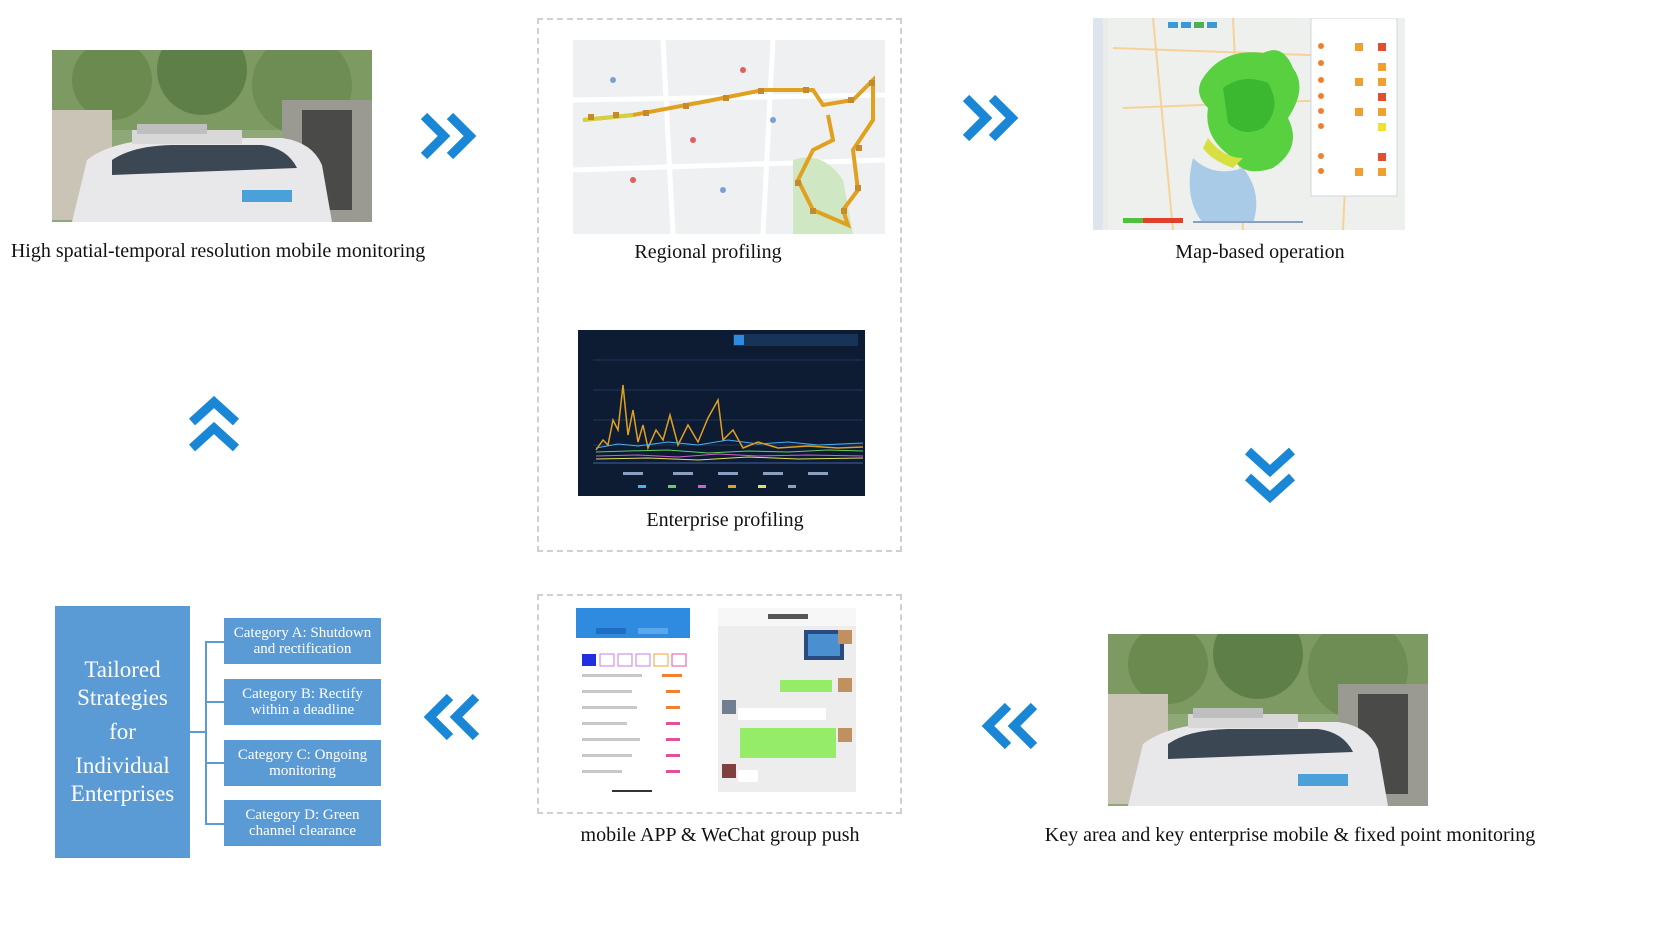 The image size is (1658, 944). I want to click on wechat-group-screenshot, so click(787, 700).